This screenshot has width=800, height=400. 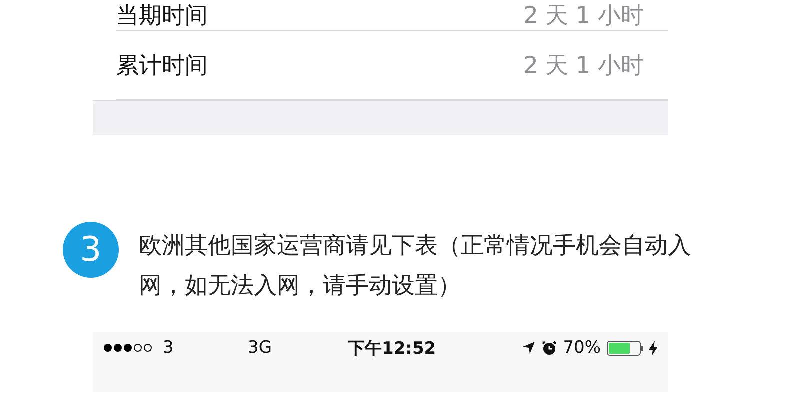 I want to click on step-text: 欧洲其他国家运营商请见下表（正常情况手机会自动入网，如无法入网，请手动设置）, so click(x=415, y=266).